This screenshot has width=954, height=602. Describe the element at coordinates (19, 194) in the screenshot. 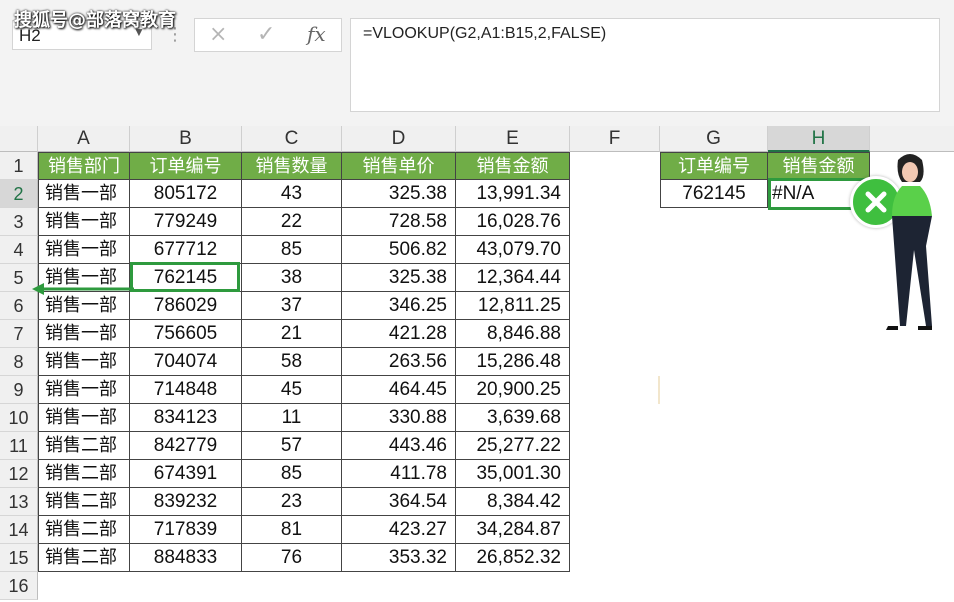

I see `row-header-2: 2` at that location.